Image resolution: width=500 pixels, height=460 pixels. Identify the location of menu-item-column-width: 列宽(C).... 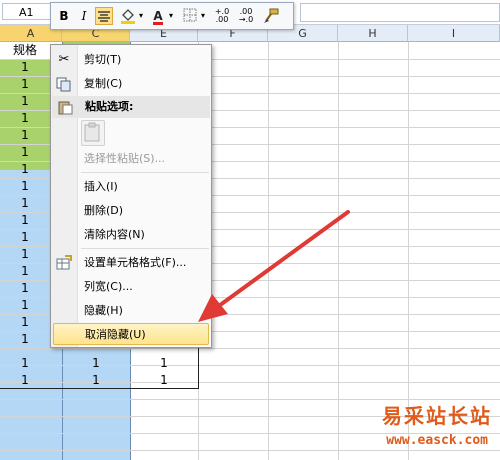
(131, 287).